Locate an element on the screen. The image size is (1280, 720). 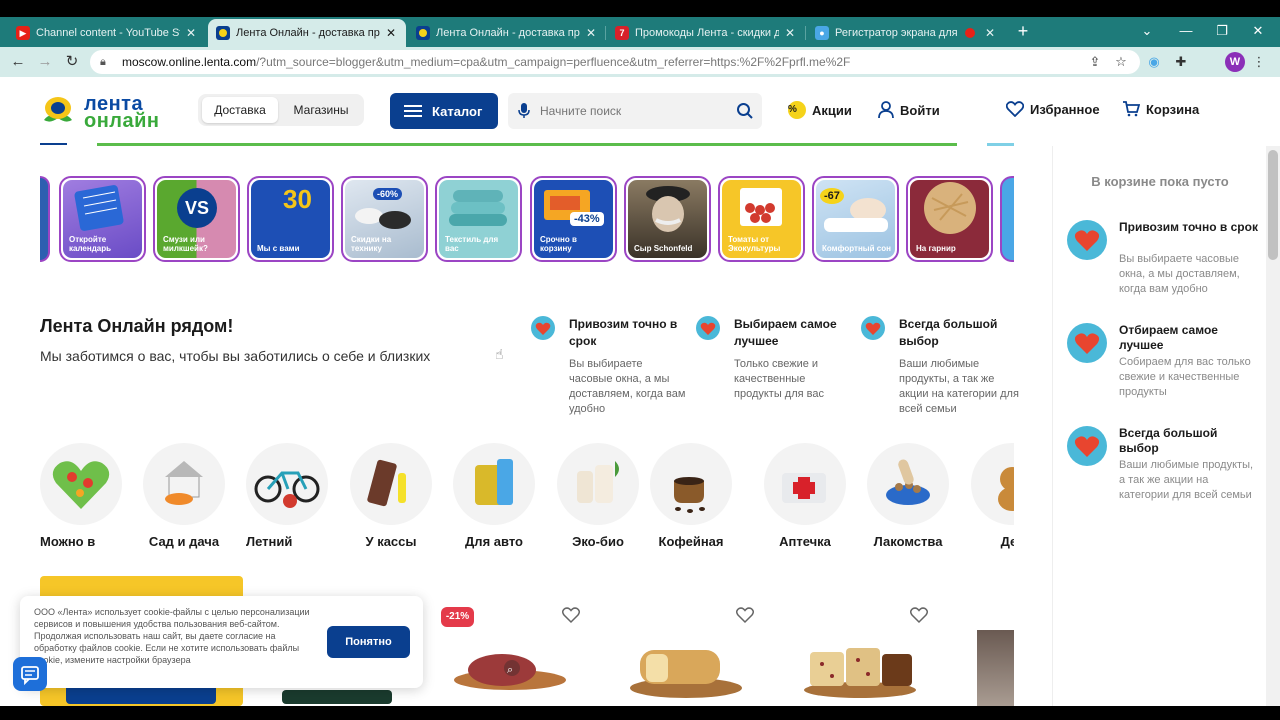
category-item: Можно в is located at coordinates (81, 496).